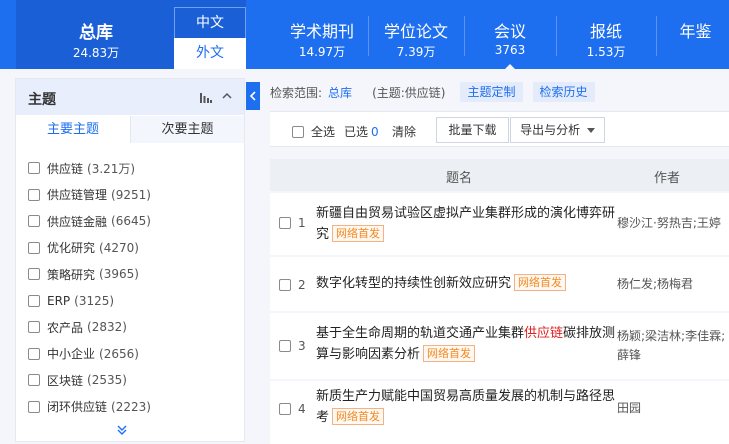 The image size is (729, 444). Describe the element at coordinates (292, 409) in the screenshot. I see `row-select: 4` at that location.